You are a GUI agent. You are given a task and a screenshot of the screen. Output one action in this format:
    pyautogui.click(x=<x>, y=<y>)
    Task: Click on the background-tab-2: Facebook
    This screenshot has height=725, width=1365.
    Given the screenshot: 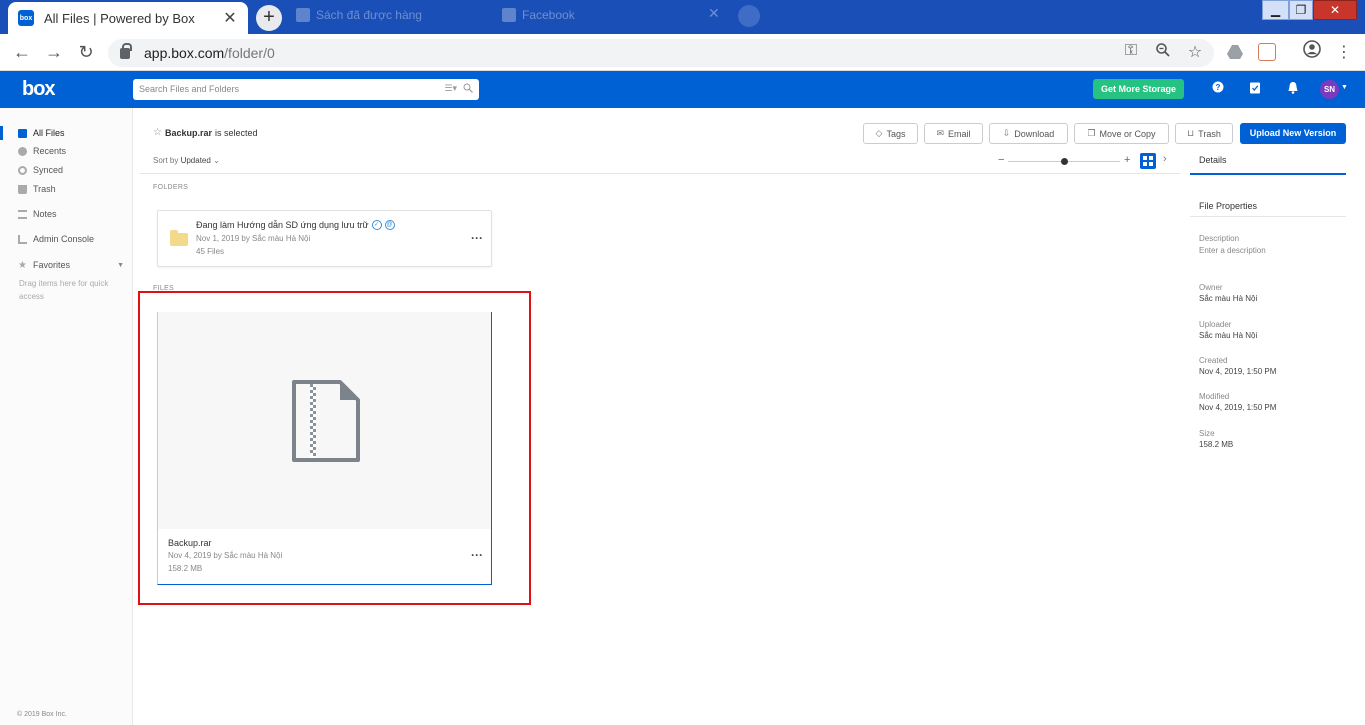 What is the action you would take?
    pyautogui.click(x=548, y=15)
    